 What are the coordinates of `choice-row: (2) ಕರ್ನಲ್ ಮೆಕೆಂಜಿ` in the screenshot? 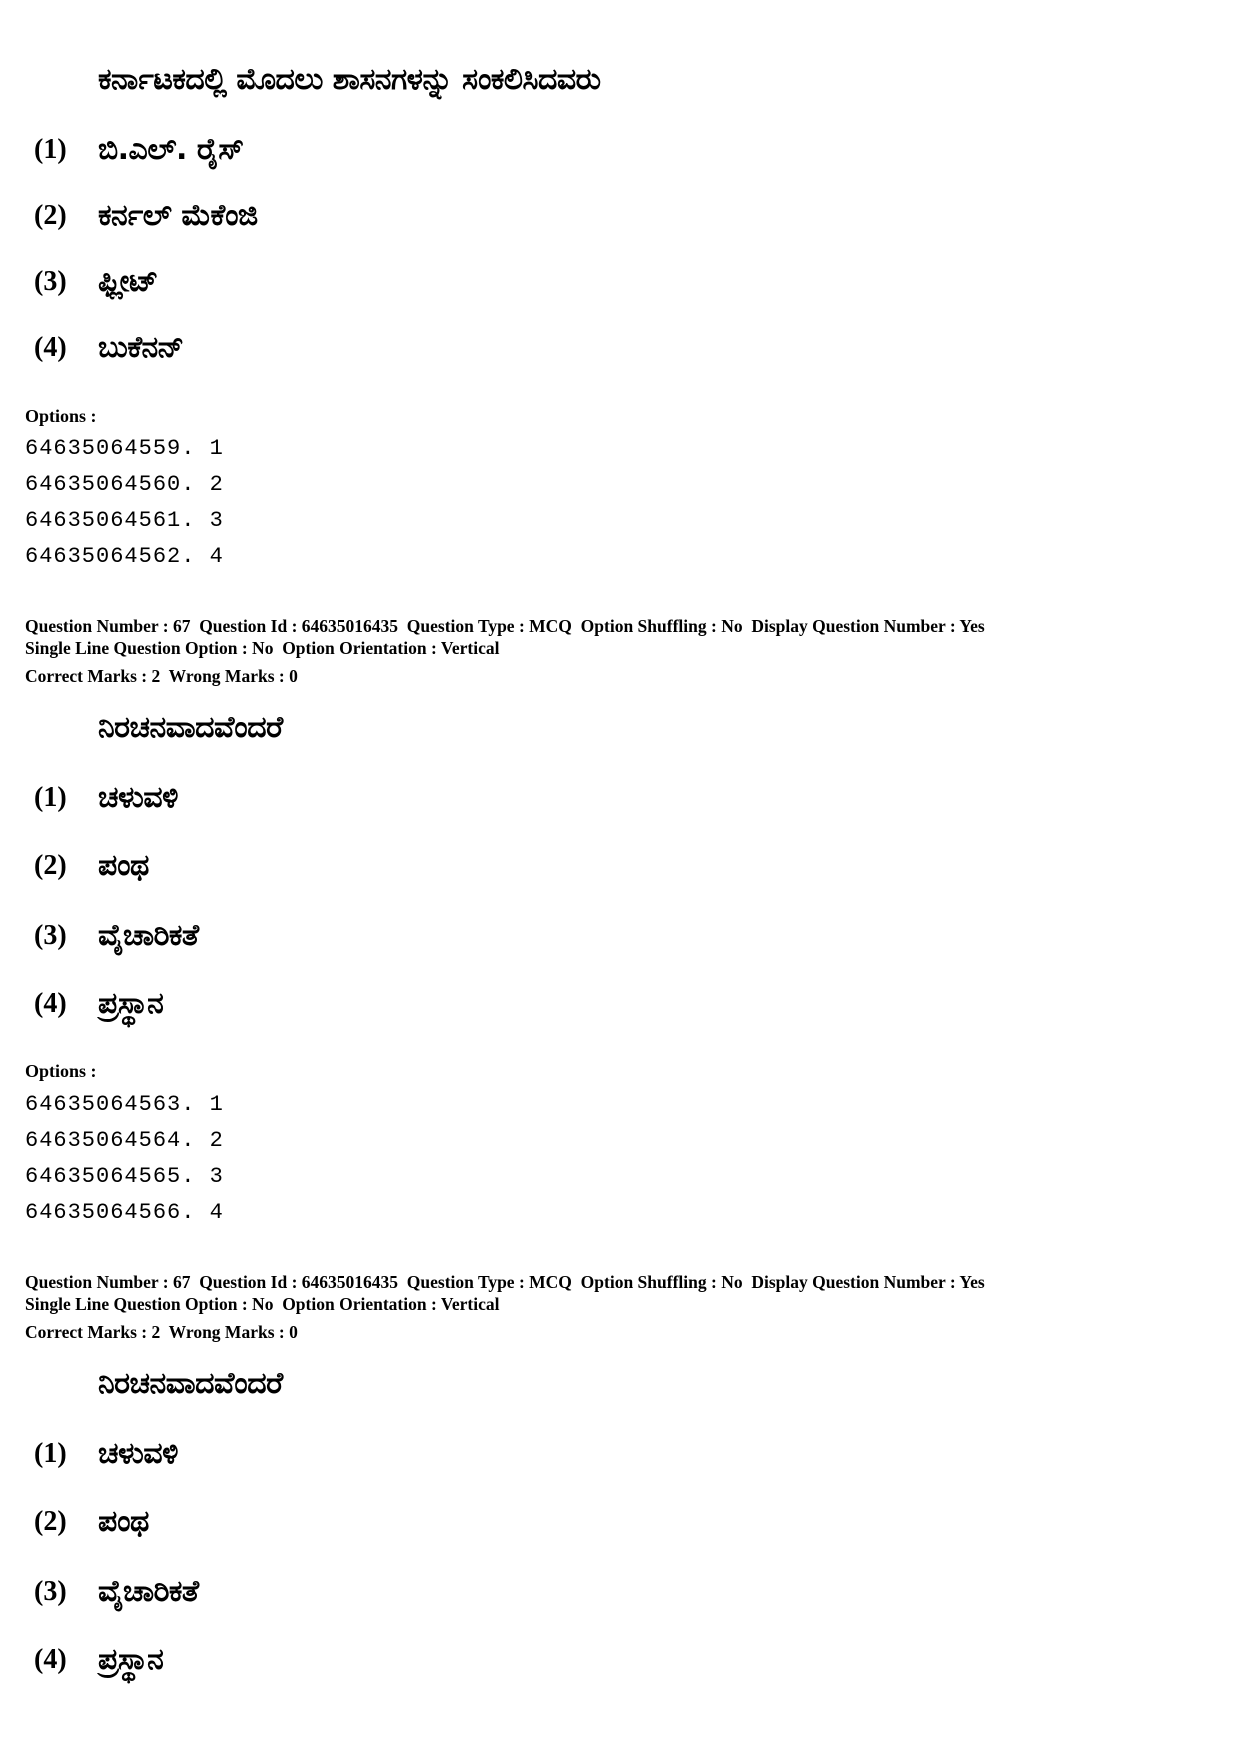 It's located at (146, 216).